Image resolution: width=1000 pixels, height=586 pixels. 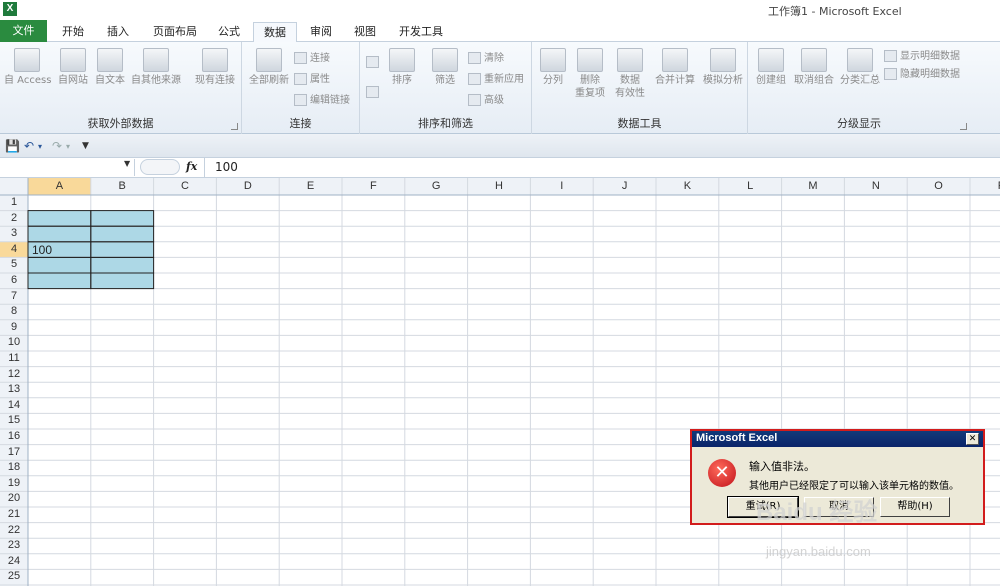 I want to click on row-header-11: 11, so click(x=14, y=359).